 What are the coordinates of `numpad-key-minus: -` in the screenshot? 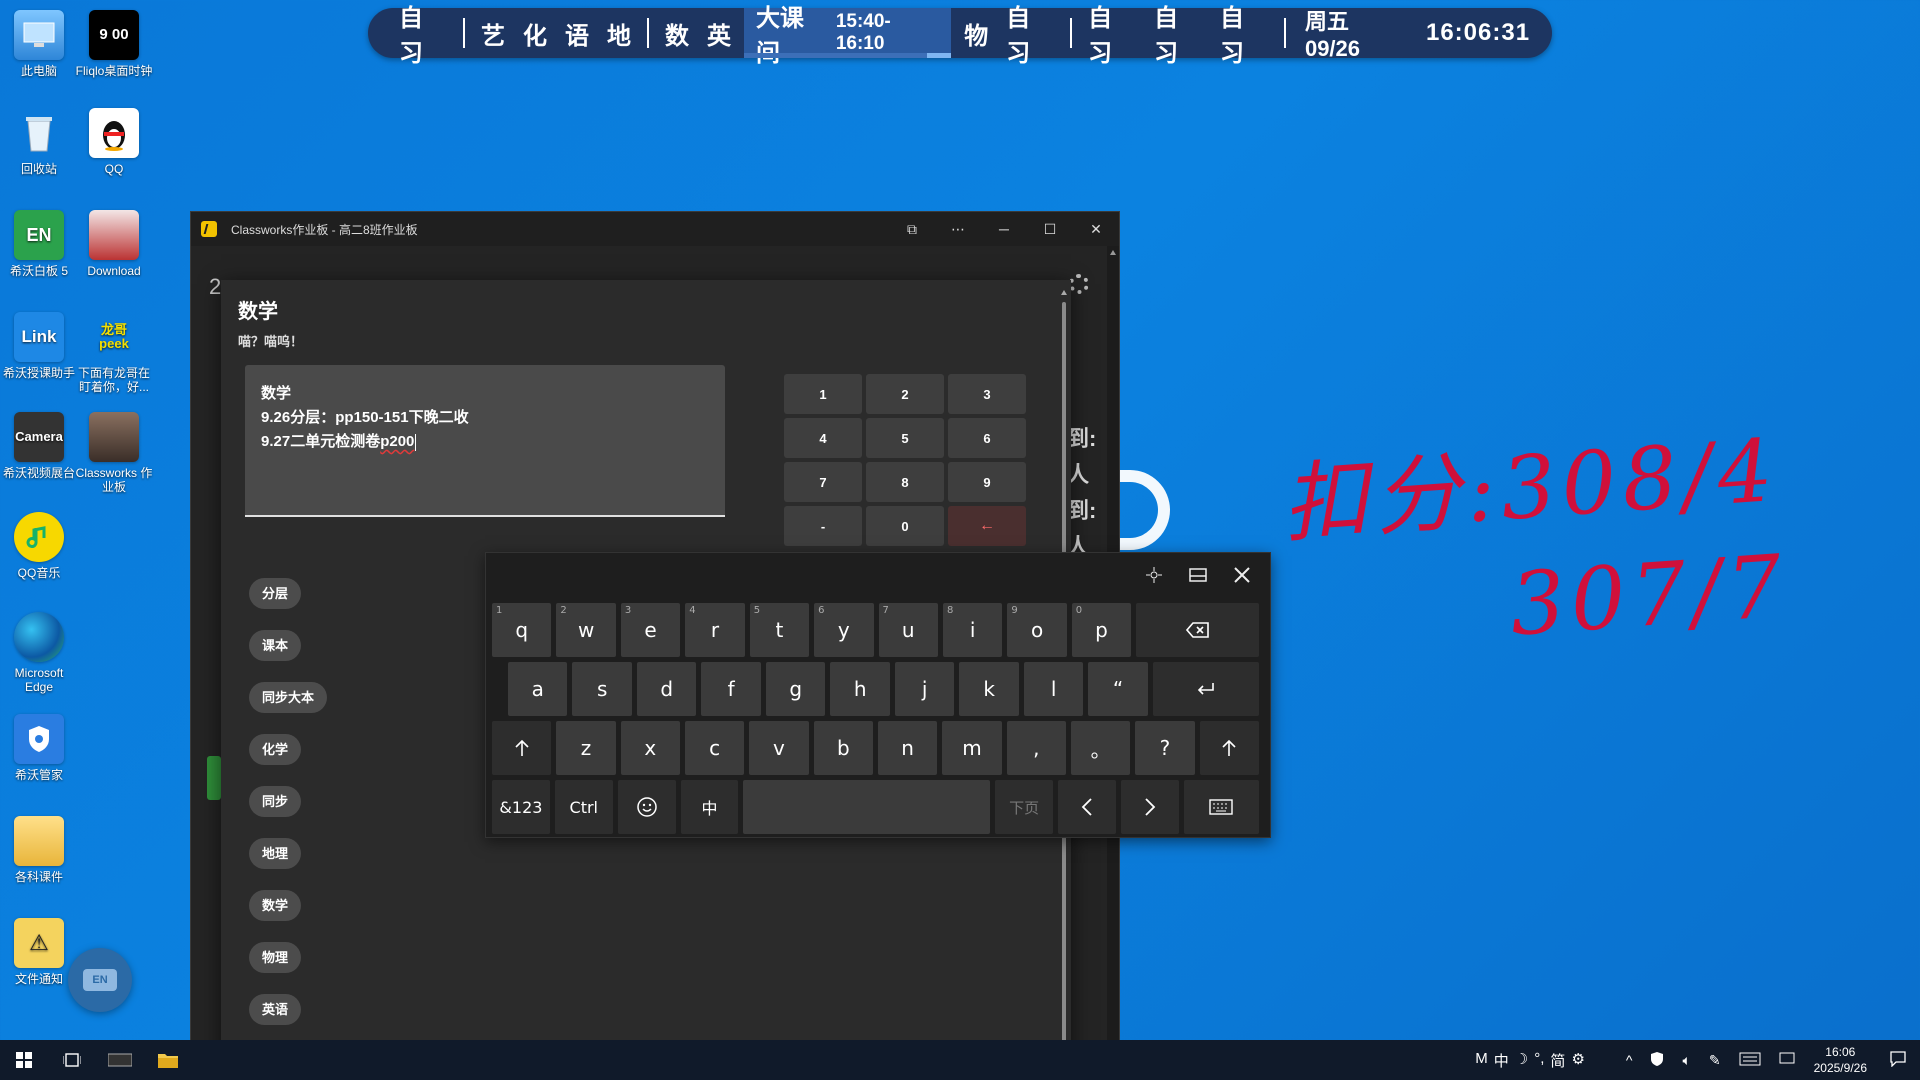 It's located at (823, 526).